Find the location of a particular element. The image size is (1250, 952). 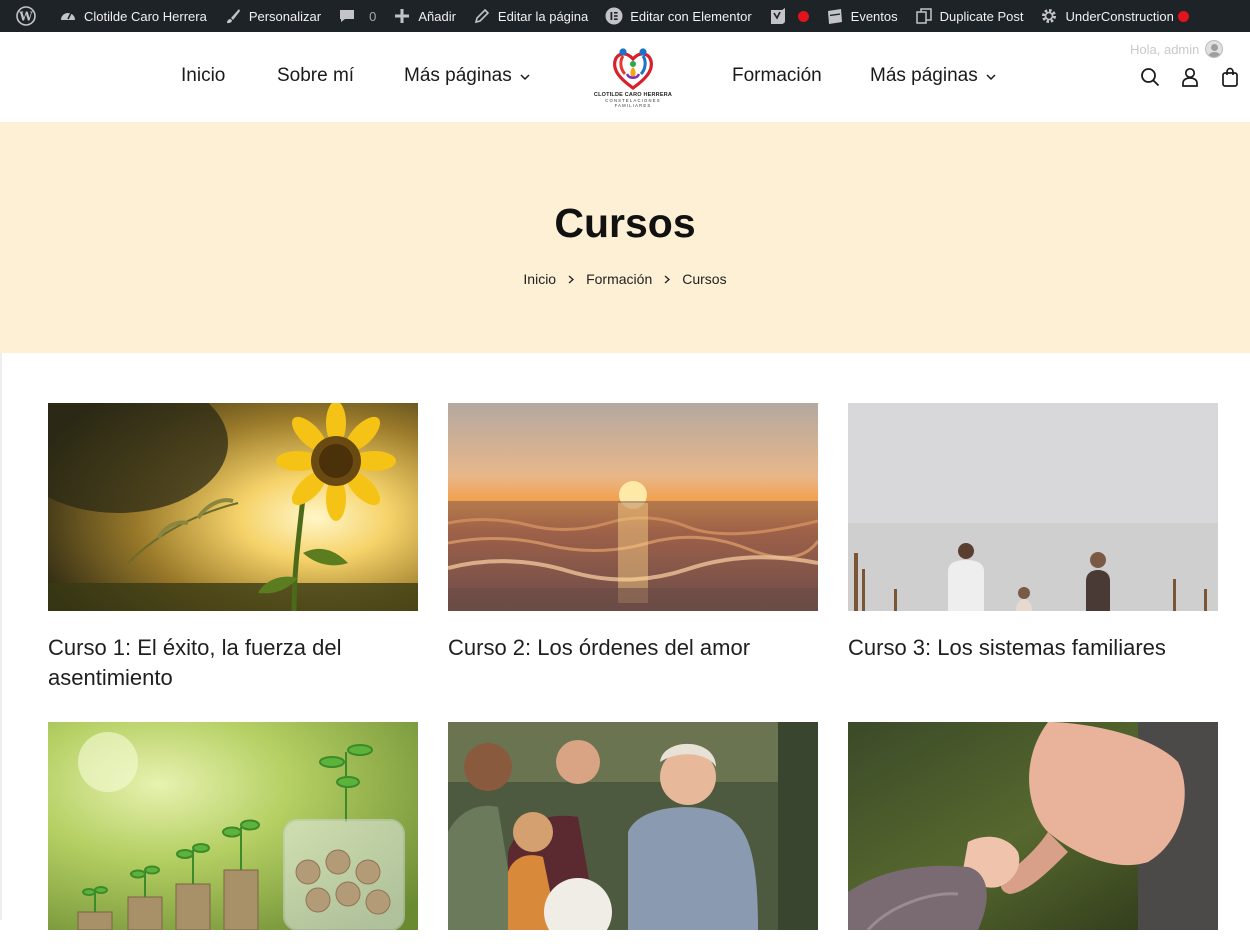

cart-button is located at coordinates (1230, 77).